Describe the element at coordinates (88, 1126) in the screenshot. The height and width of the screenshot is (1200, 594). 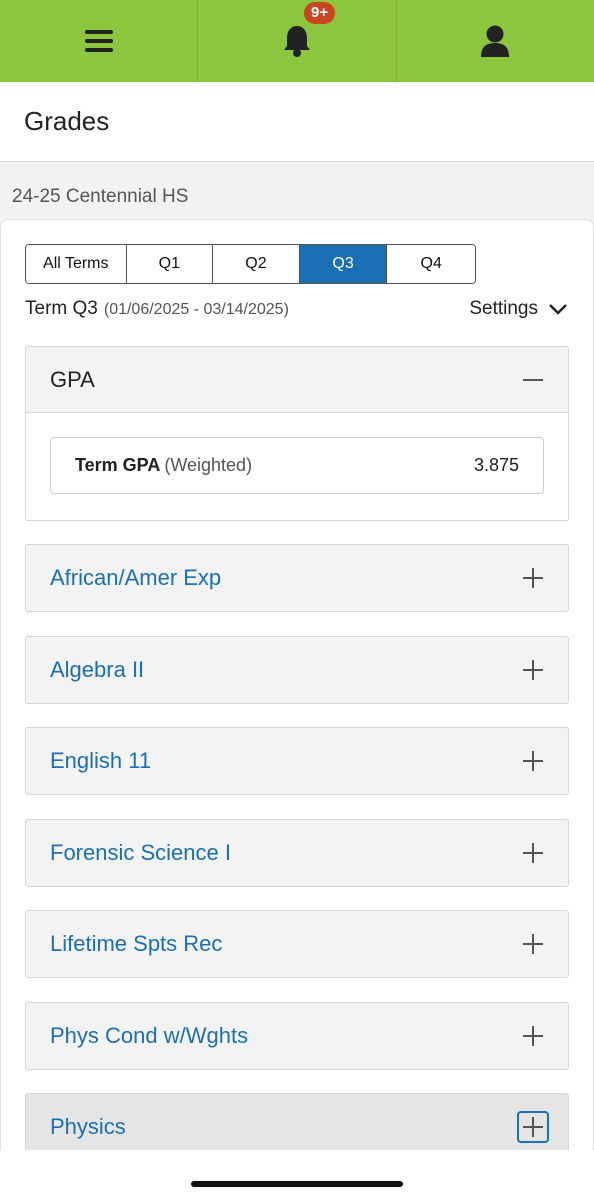
I see `course-title: Physics` at that location.